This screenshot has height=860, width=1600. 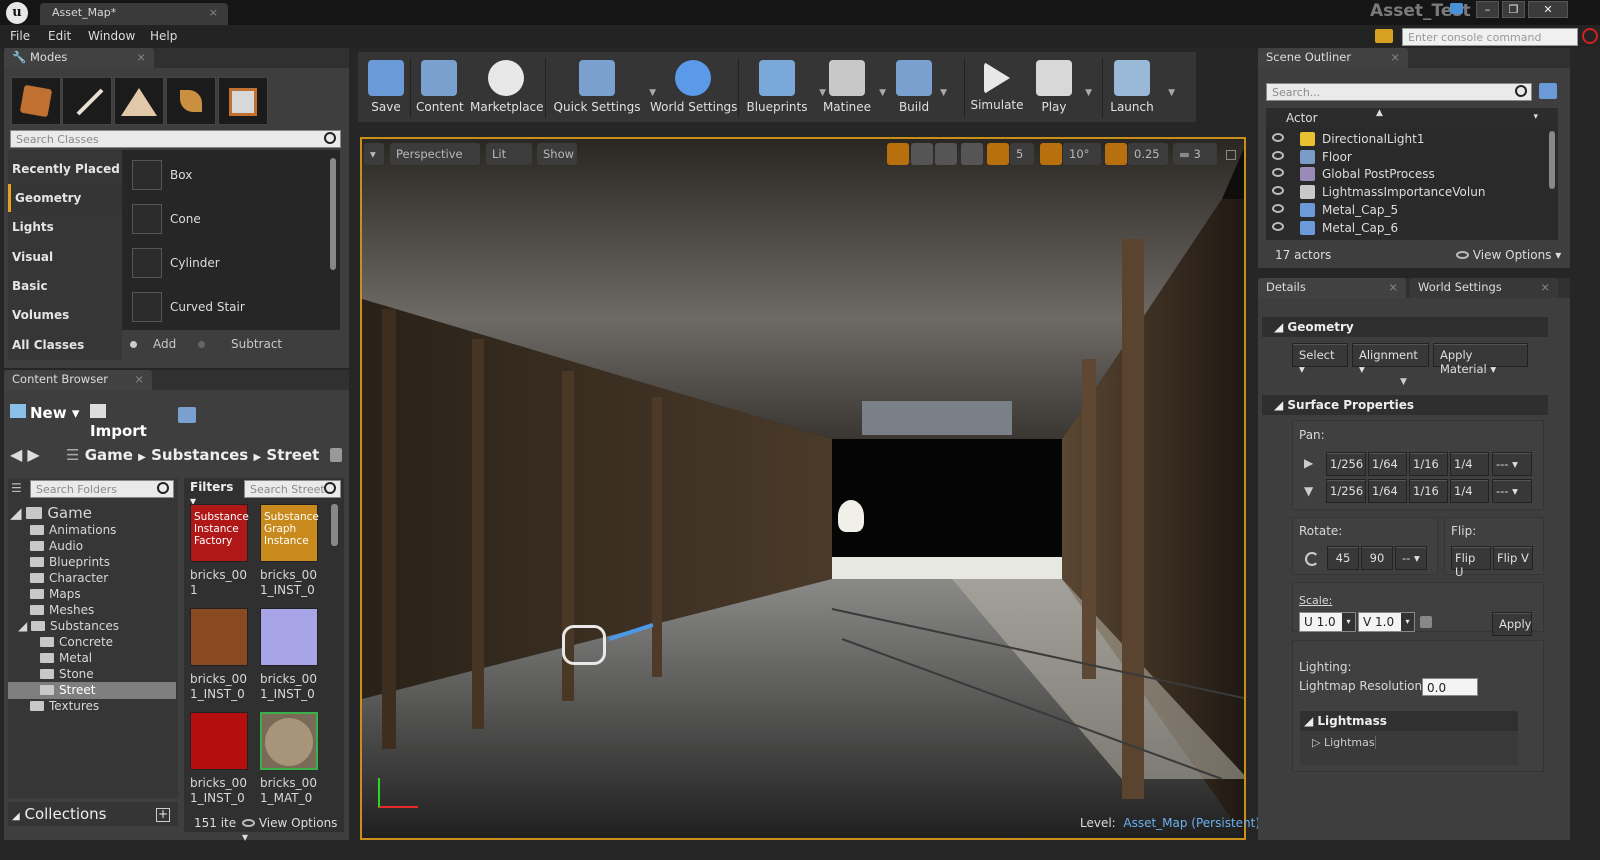 What do you see at coordinates (1139, 89) in the screenshot?
I see `launch-button: Launch ▼` at bounding box center [1139, 89].